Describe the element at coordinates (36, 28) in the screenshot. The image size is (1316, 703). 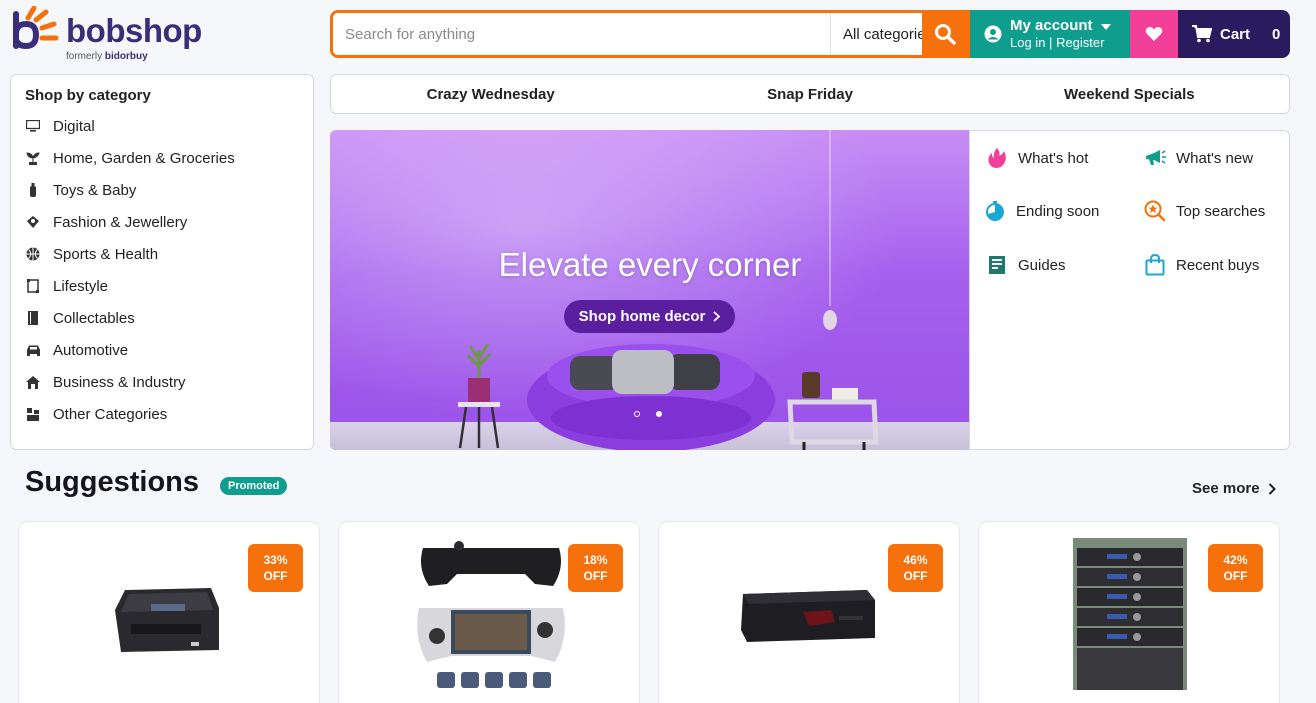
I see `logo-mark-icon` at that location.